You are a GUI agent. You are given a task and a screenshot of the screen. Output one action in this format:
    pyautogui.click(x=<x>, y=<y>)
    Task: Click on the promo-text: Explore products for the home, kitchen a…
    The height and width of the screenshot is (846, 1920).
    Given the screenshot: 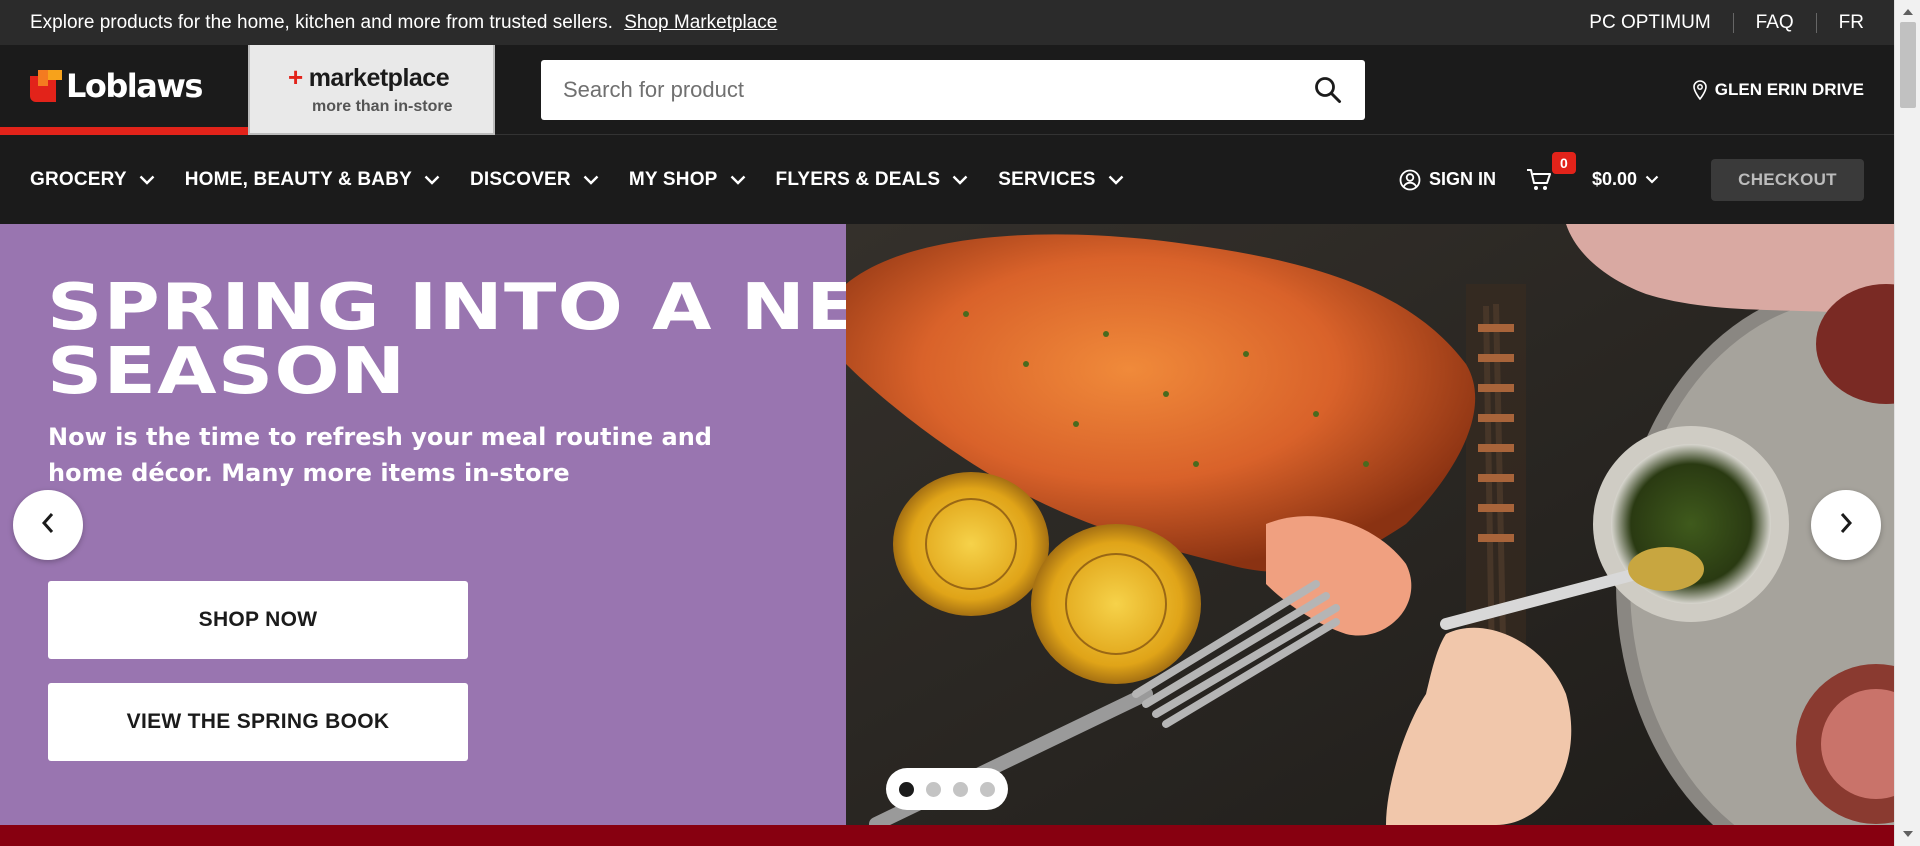 What is the action you would take?
    pyautogui.click(x=321, y=22)
    